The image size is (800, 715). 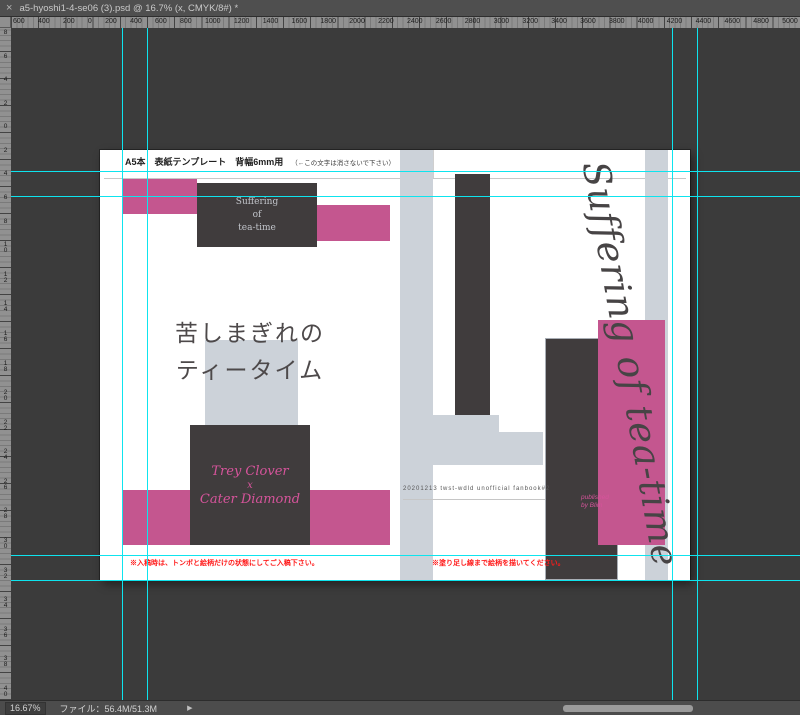 I want to click on credit-line: x, so click(x=250, y=485).